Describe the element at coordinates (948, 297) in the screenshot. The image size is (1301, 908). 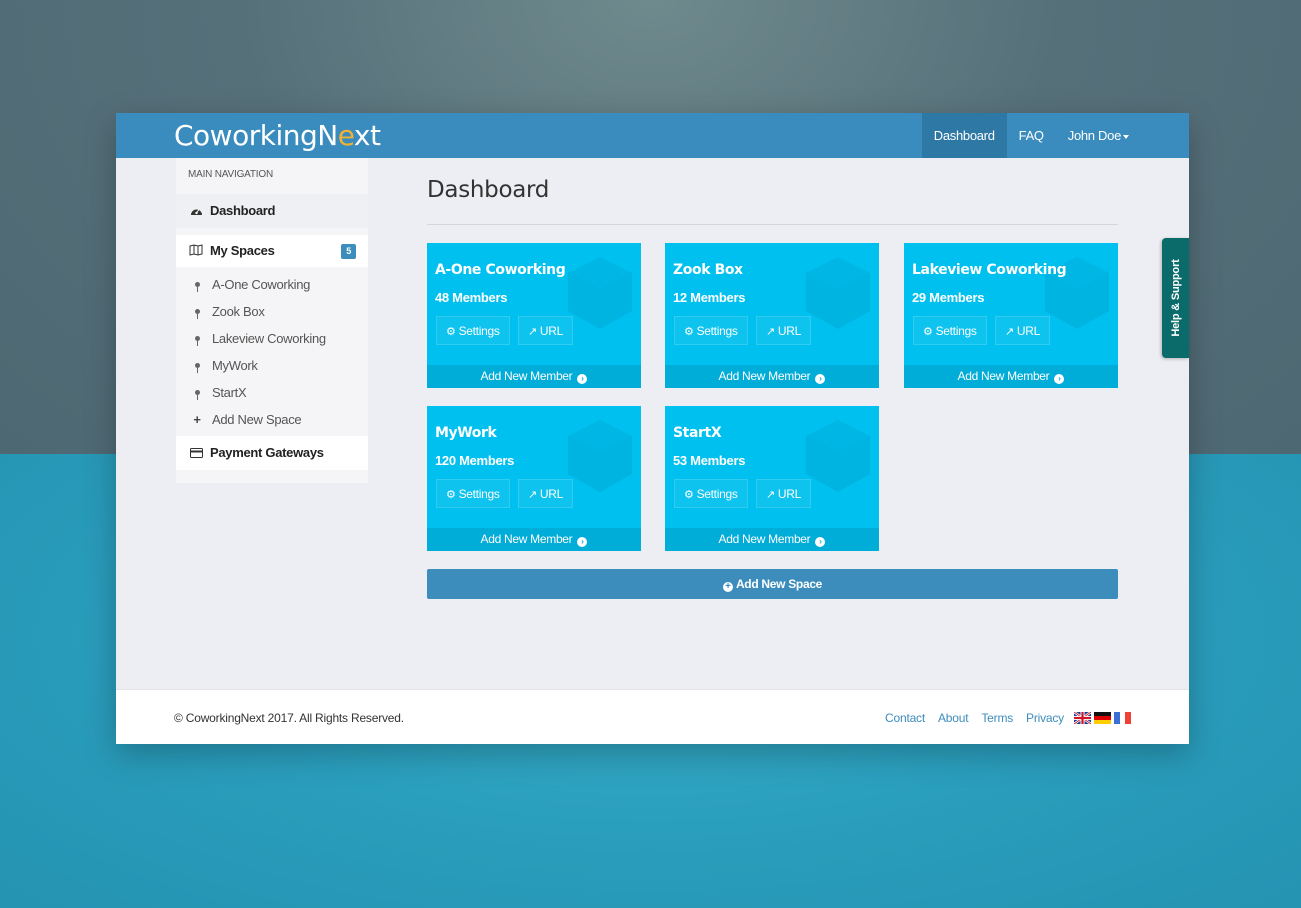
I see `member-count: 29 Members` at that location.